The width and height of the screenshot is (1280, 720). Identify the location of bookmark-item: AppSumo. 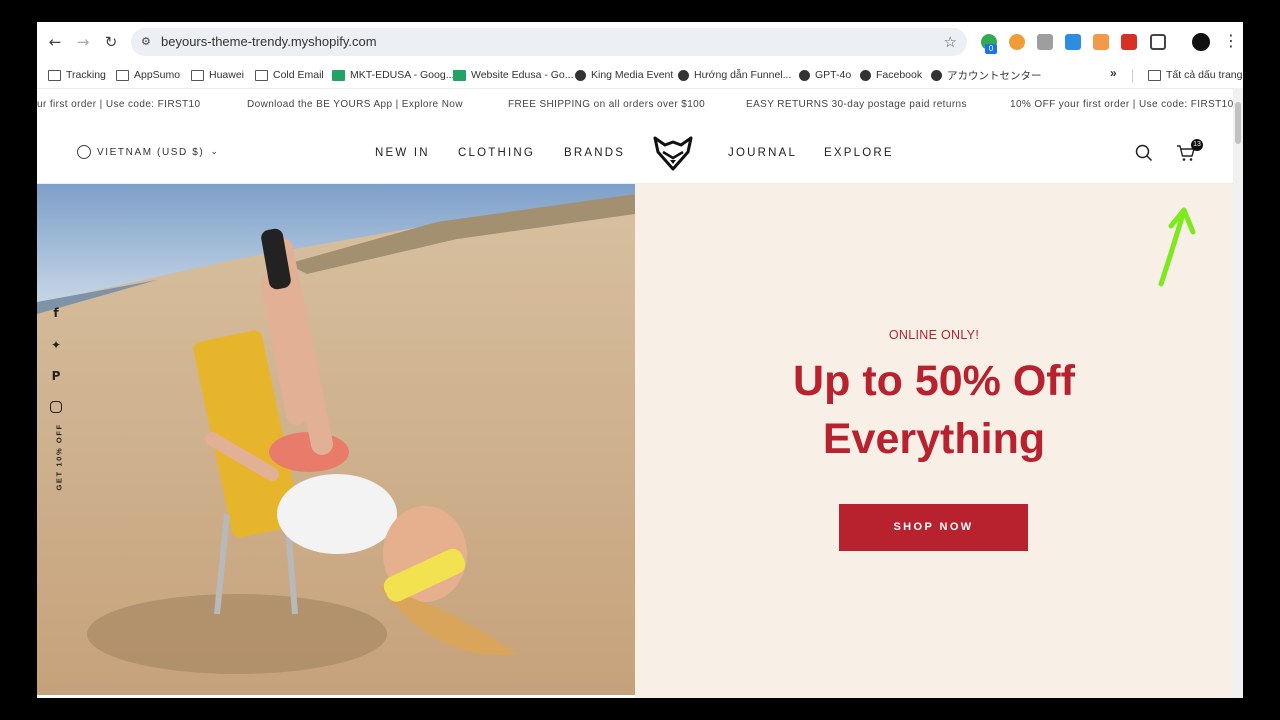
(148, 75).